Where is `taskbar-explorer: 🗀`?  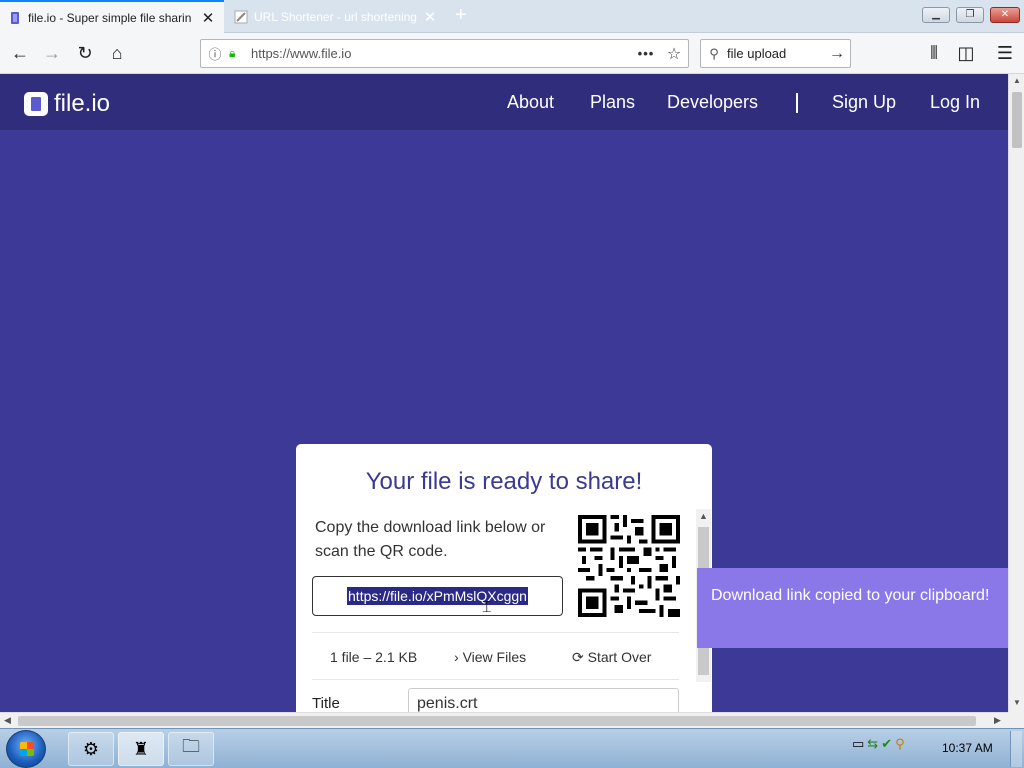 taskbar-explorer: 🗀 is located at coordinates (191, 749).